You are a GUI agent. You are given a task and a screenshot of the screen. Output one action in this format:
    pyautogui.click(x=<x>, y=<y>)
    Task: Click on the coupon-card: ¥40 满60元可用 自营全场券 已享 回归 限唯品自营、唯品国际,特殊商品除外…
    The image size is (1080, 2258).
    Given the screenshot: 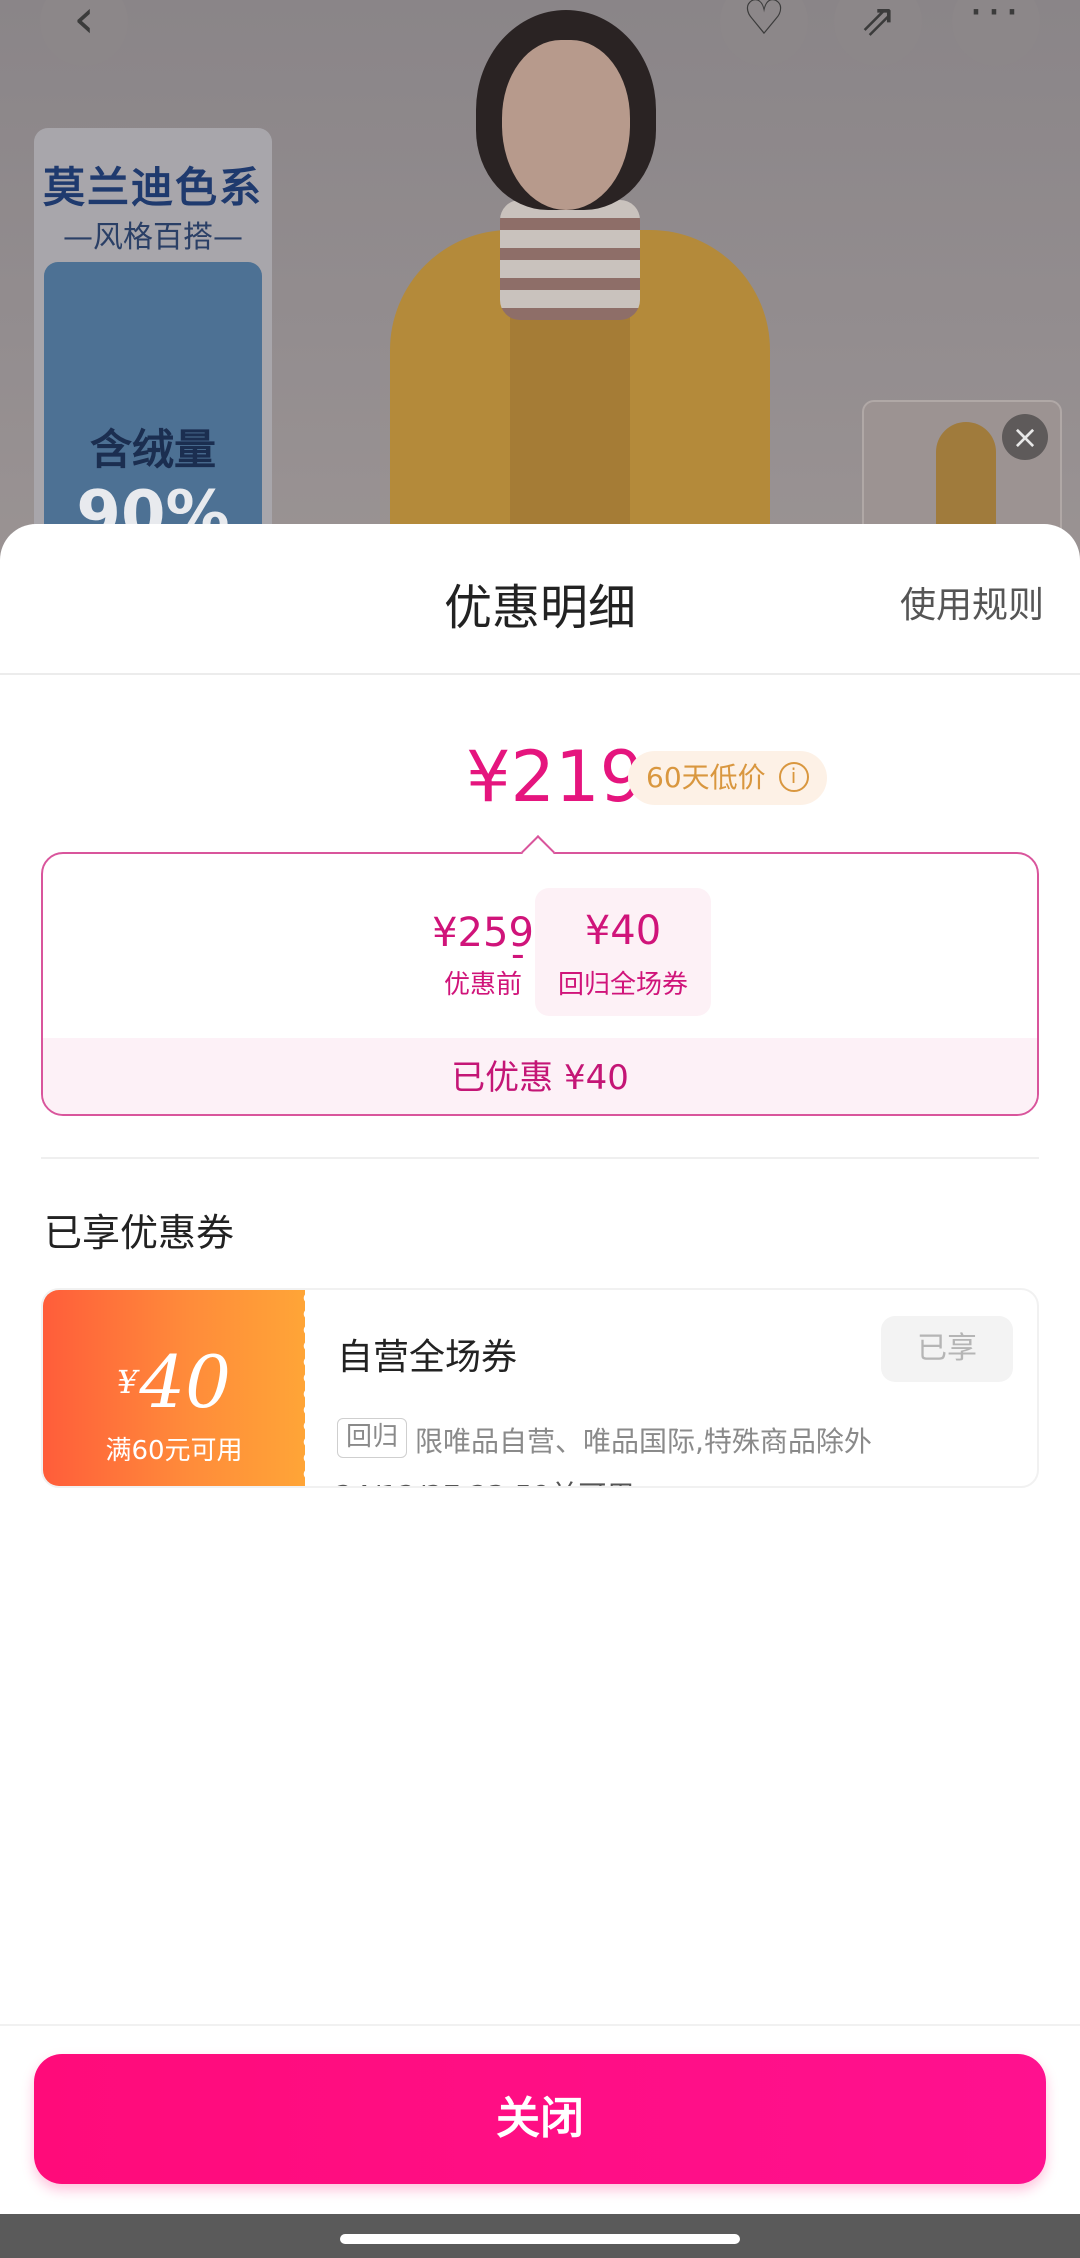 What is the action you would take?
    pyautogui.click(x=540, y=1388)
    